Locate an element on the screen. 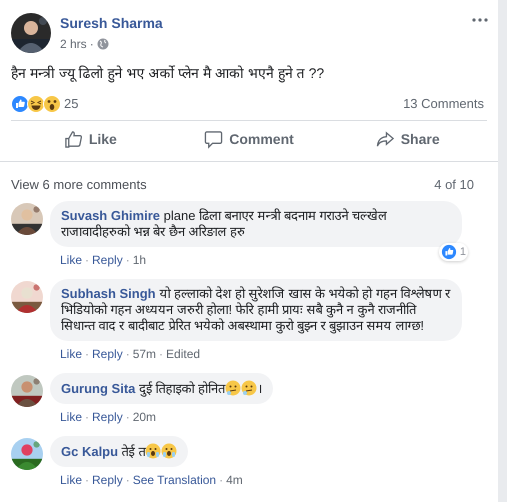 The width and height of the screenshot is (507, 502). post-time: 2 hrs is located at coordinates (73, 44).